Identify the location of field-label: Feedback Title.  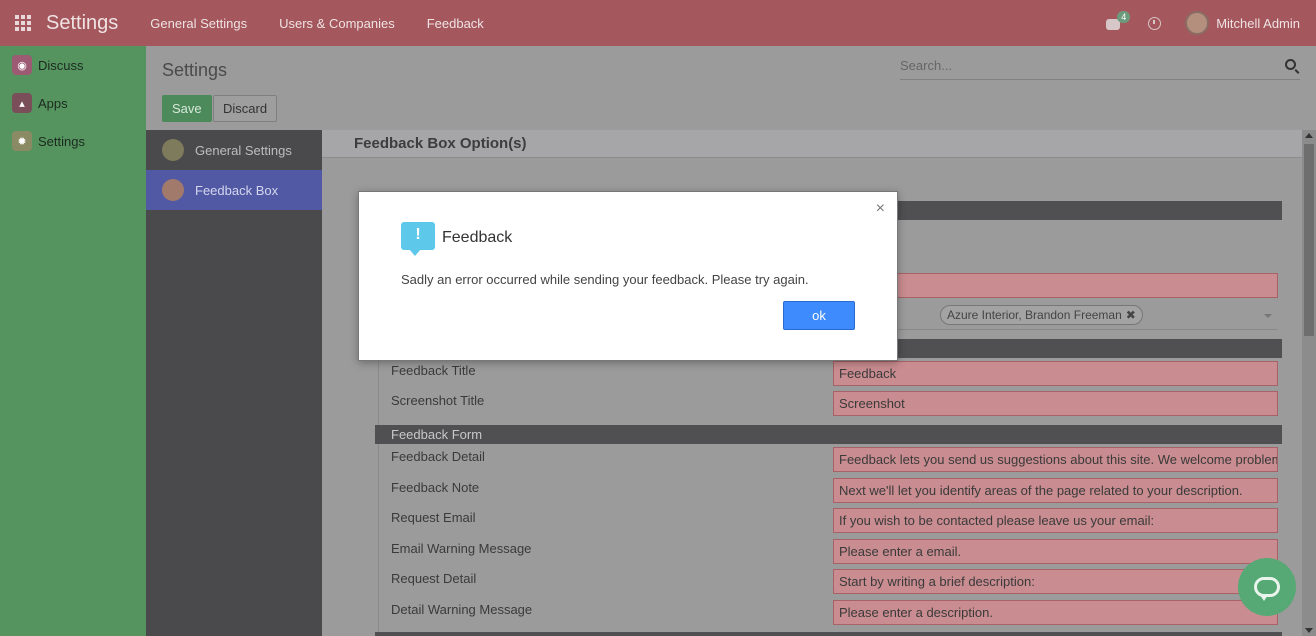
(433, 370).